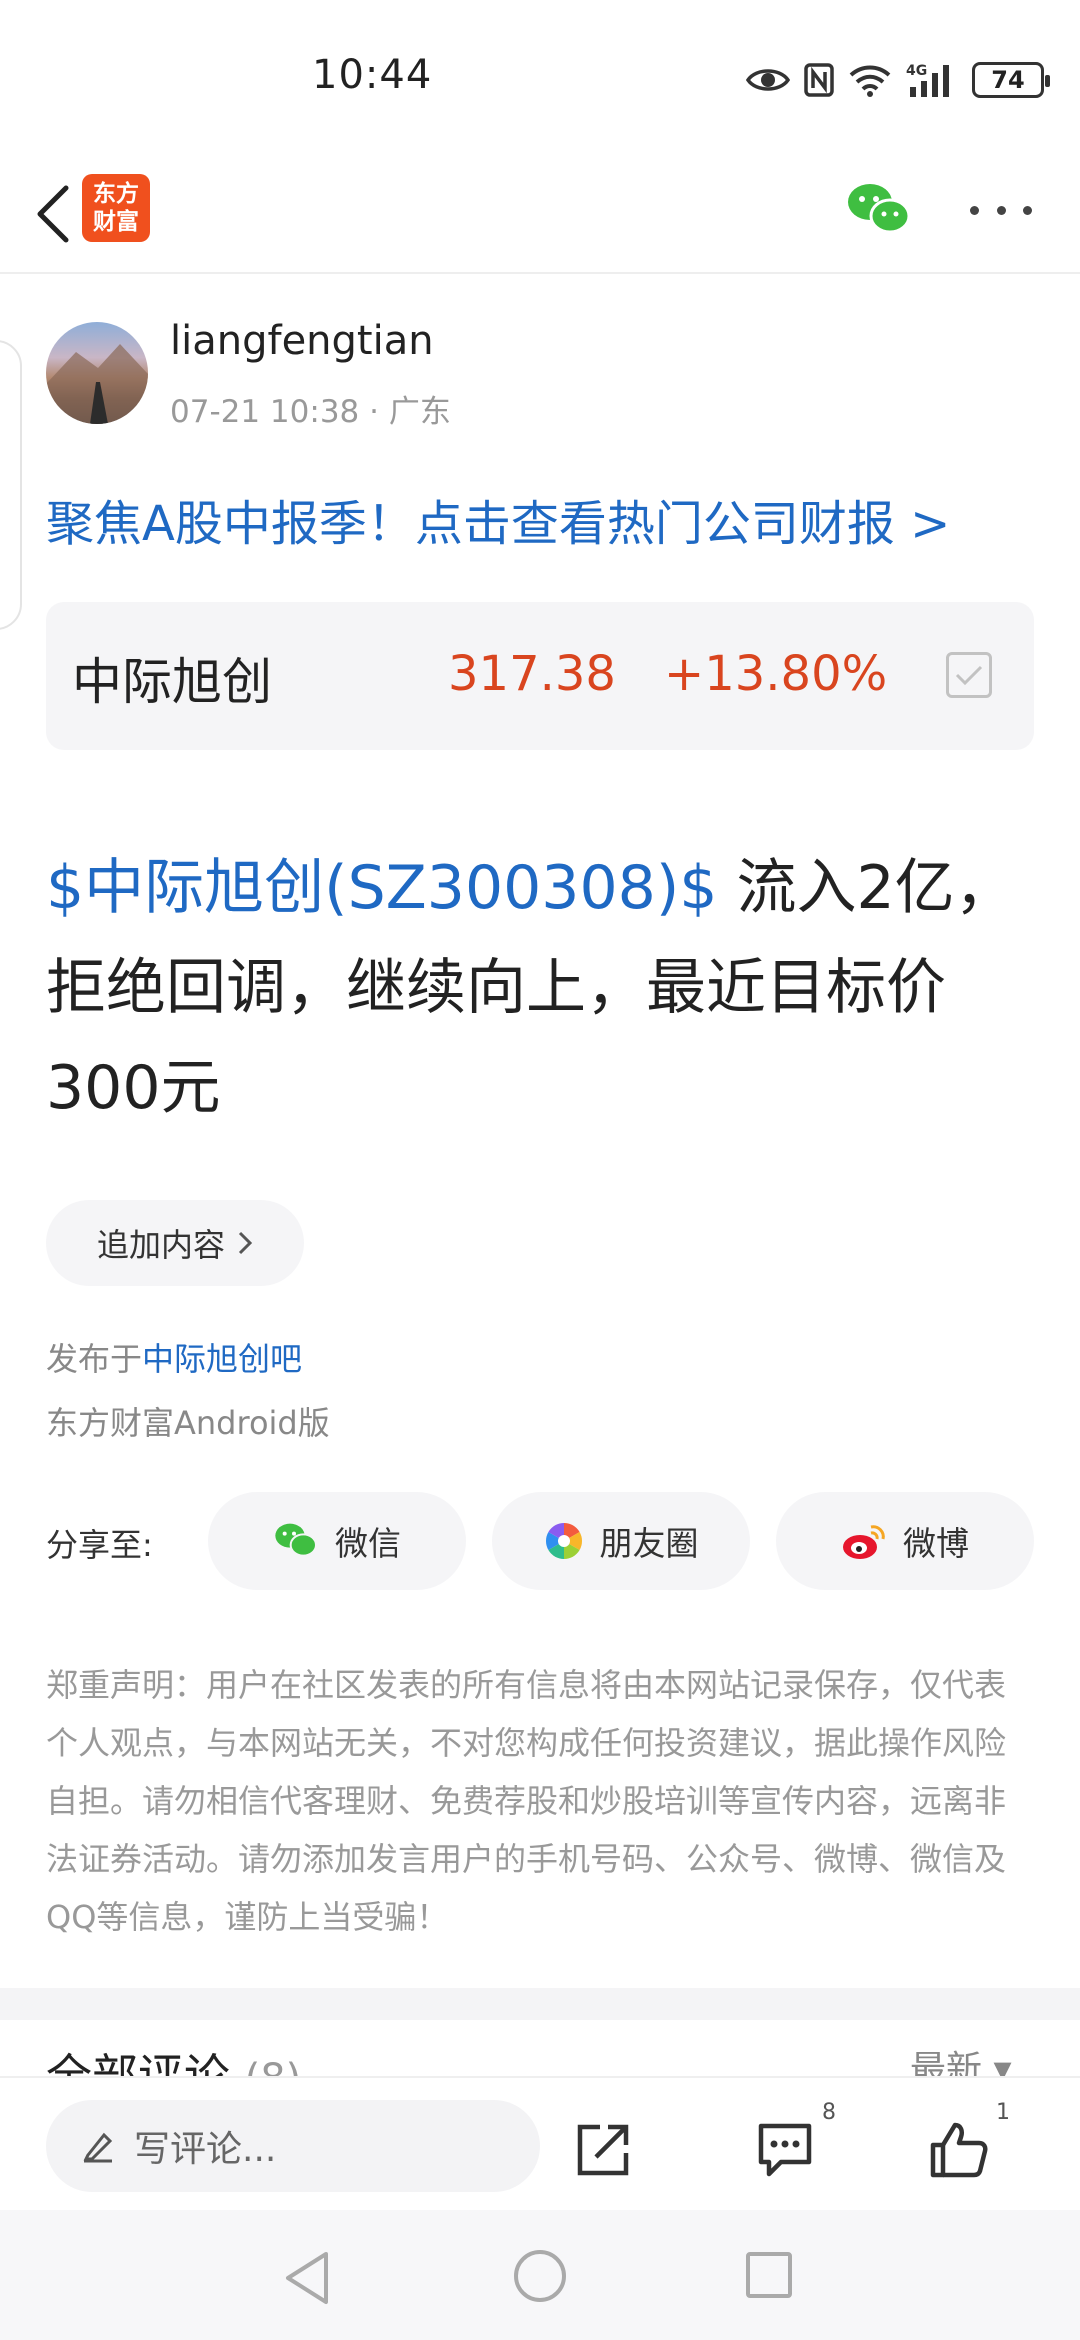 This screenshot has width=1080, height=2340. Describe the element at coordinates (310, 412) in the screenshot. I see `post-meta: 07-21 10:38 · 广东` at that location.